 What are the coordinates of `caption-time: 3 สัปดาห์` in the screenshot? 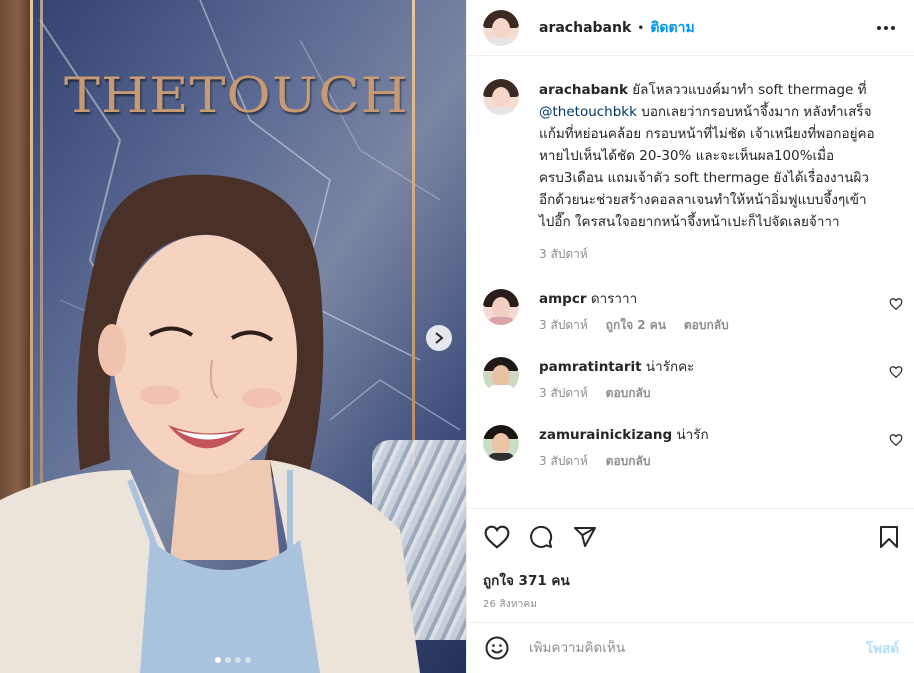 It's located at (563, 254).